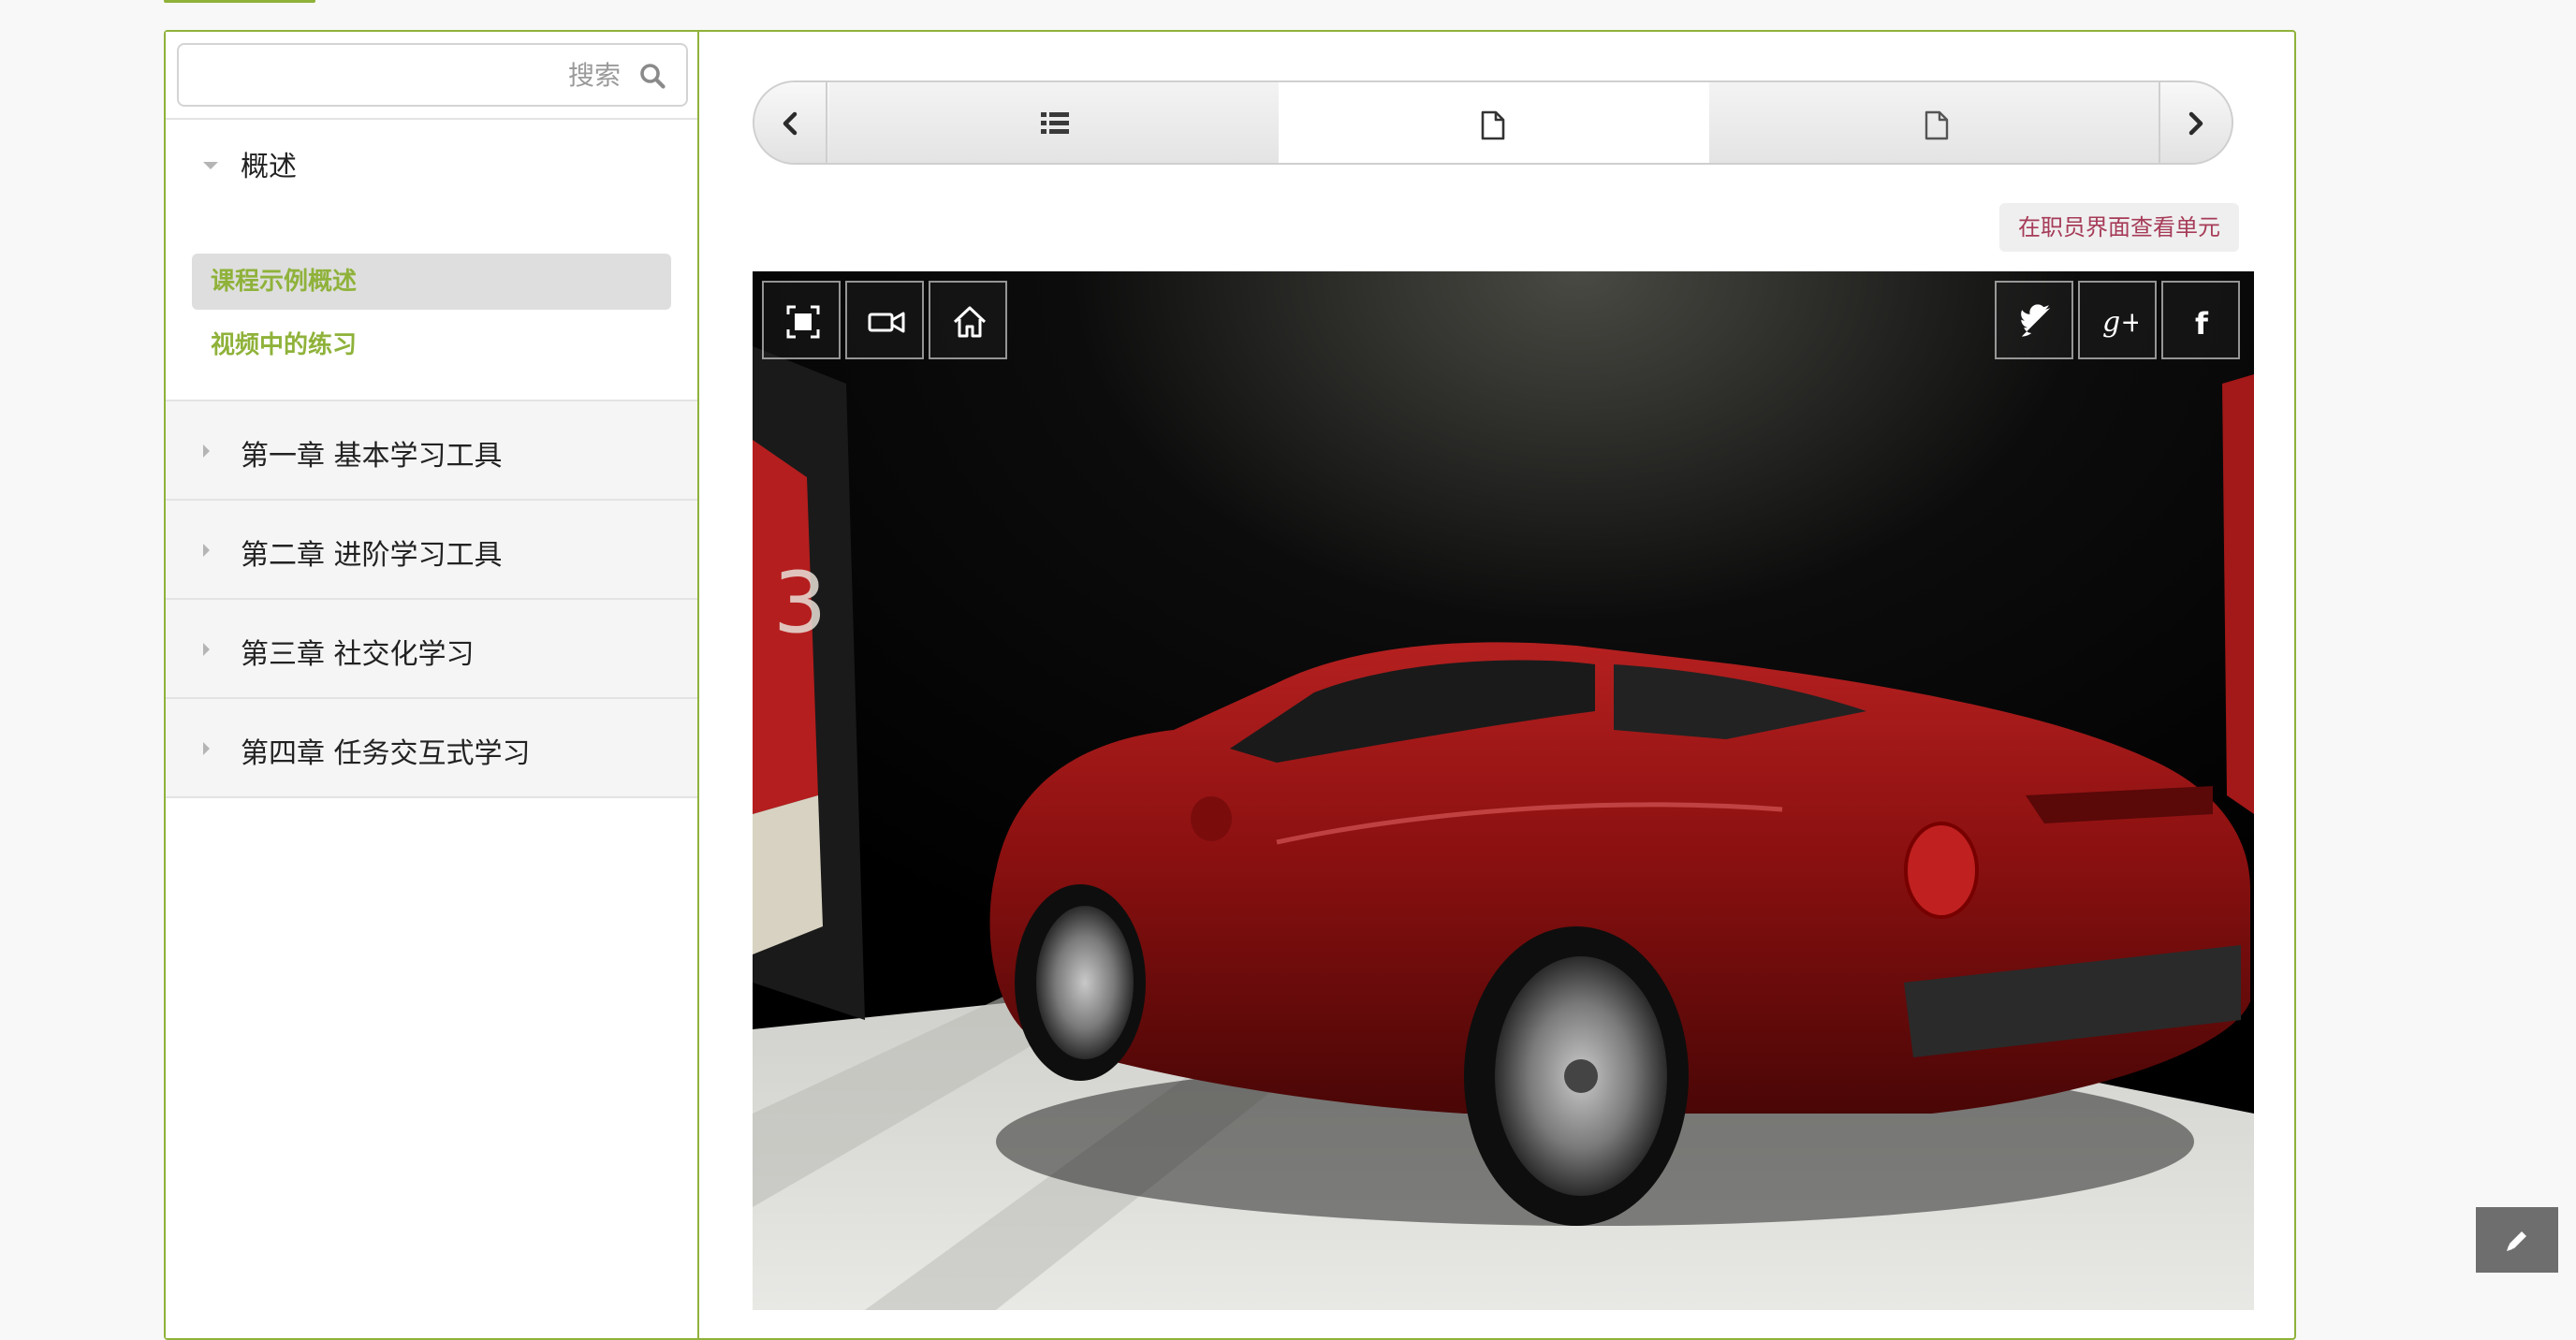 The height and width of the screenshot is (1340, 2576). I want to click on share-twitter-button, so click(2034, 320).